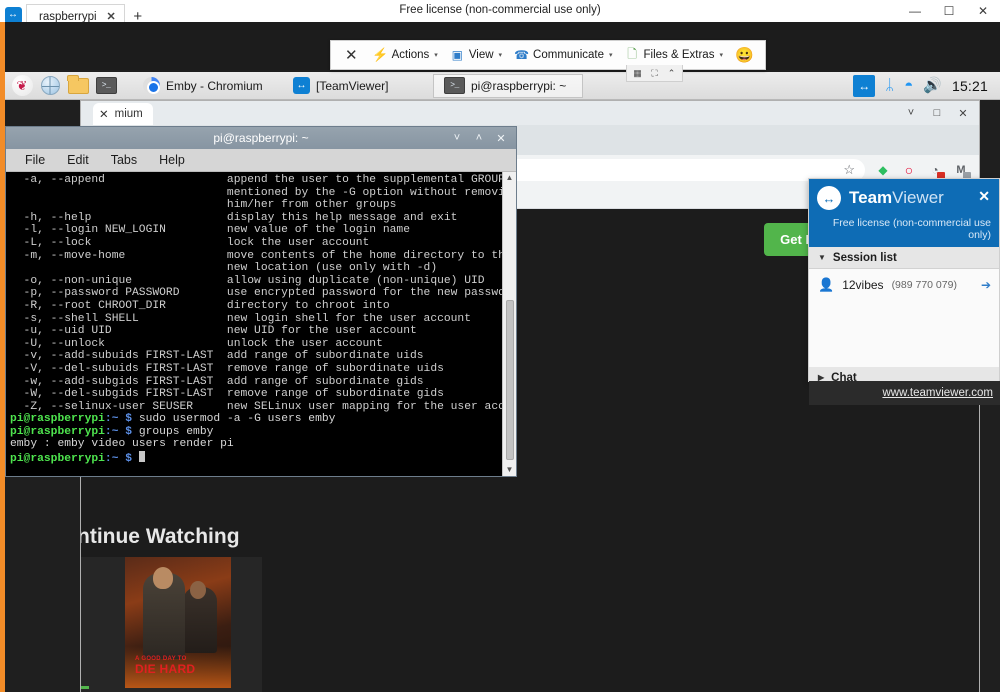  I want to click on terminal-maximize-button: ˄, so click(479, 138).